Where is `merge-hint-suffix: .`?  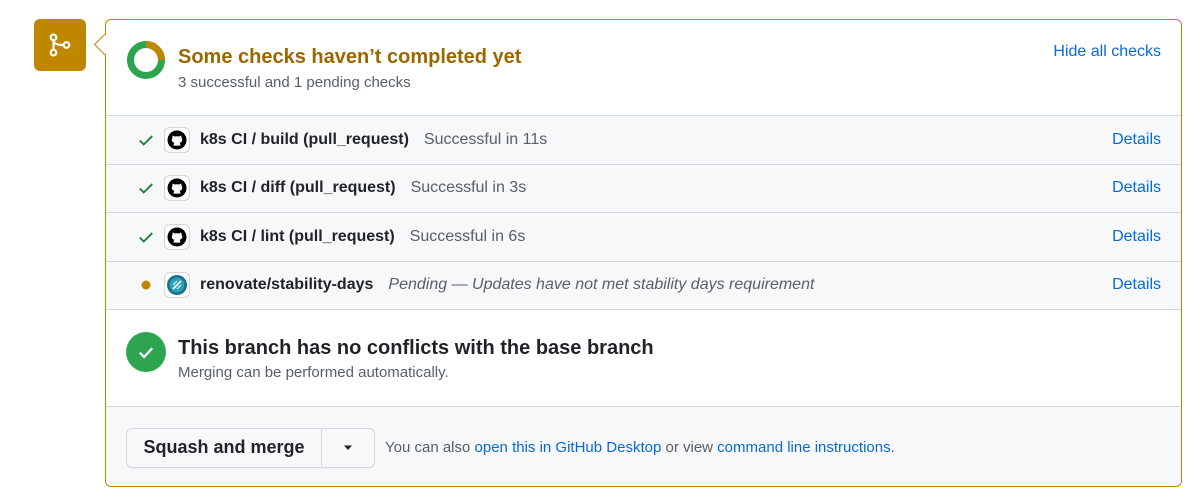
merge-hint-suffix: . is located at coordinates (892, 447).